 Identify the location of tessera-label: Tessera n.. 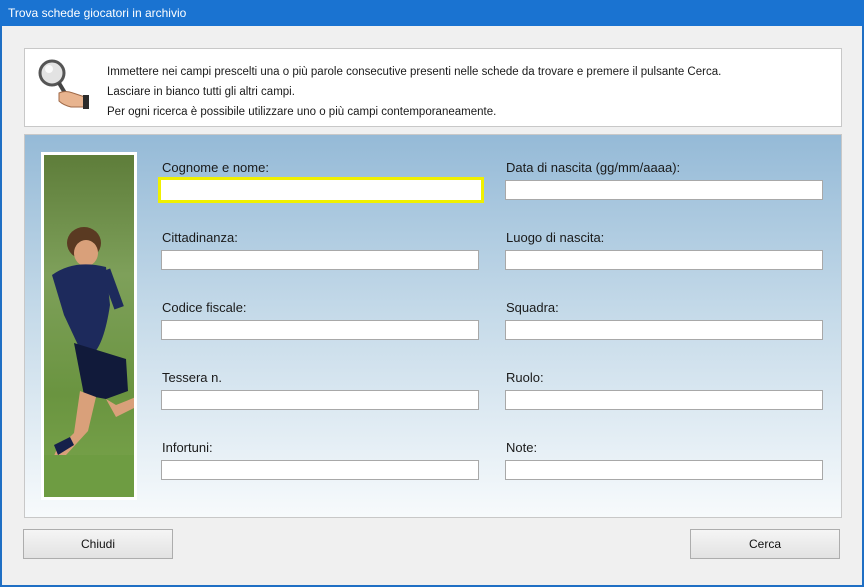
(192, 377).